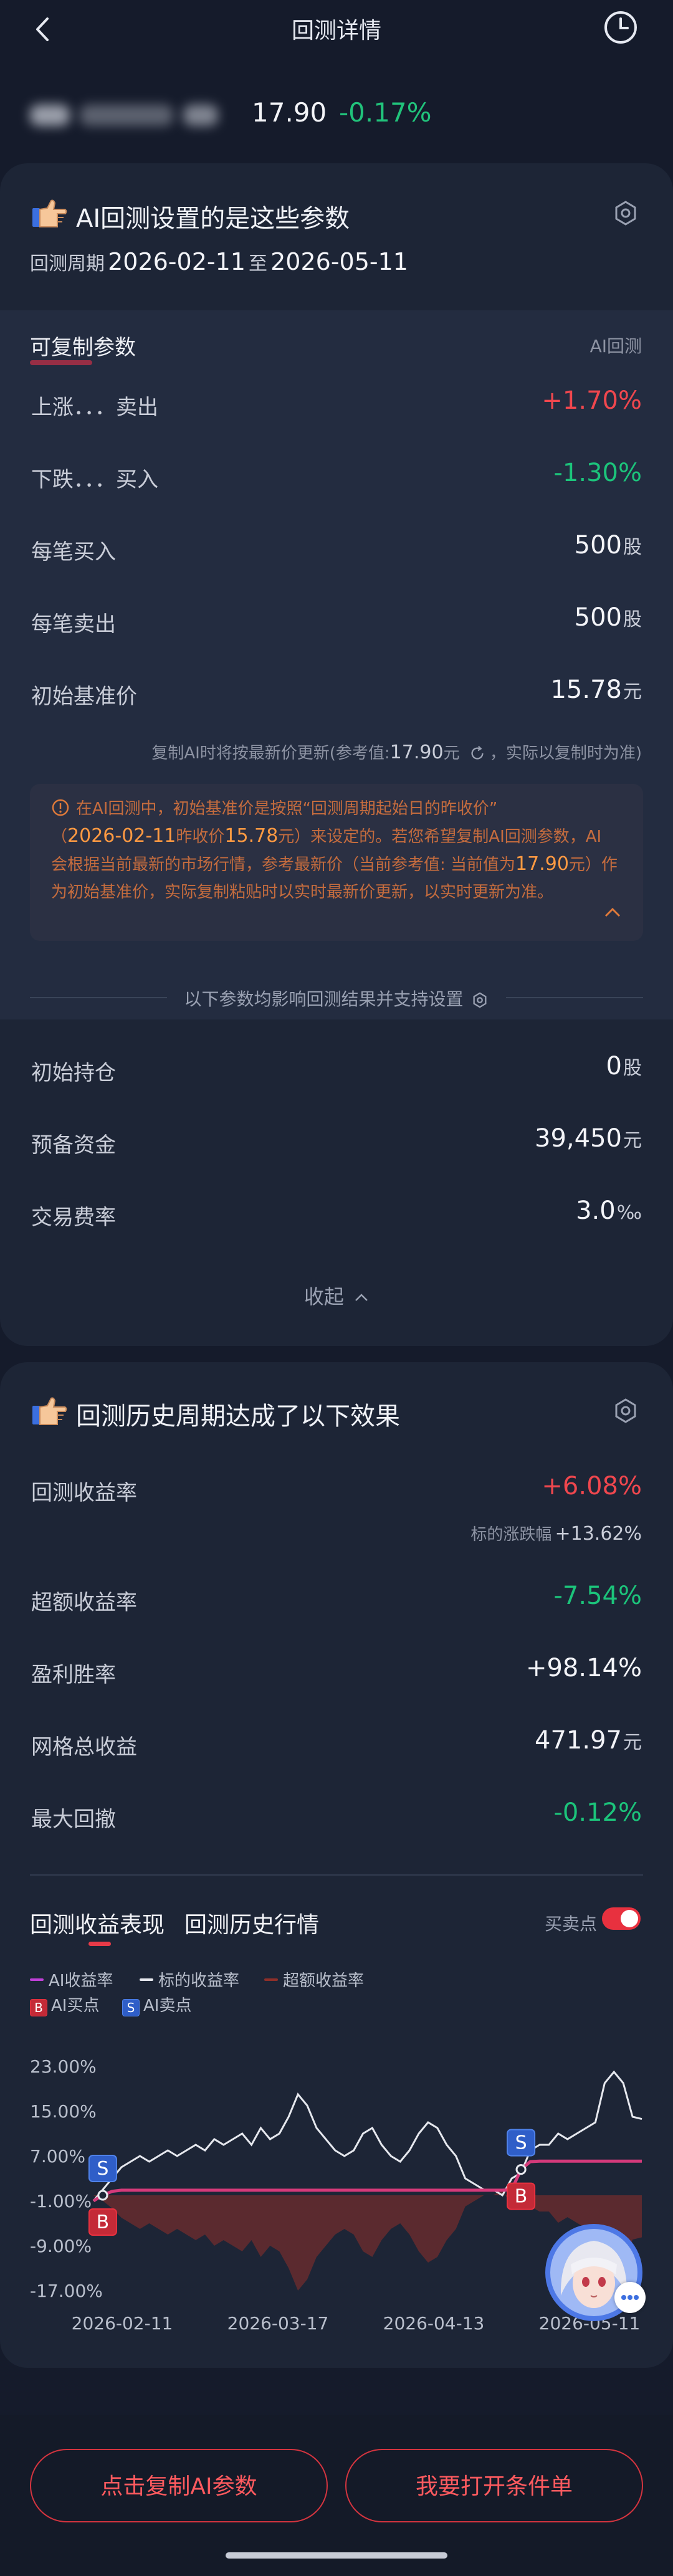 This screenshot has height=2576, width=673. What do you see at coordinates (75, 2006) in the screenshot?
I see `legend-buy-text: AI买点` at bounding box center [75, 2006].